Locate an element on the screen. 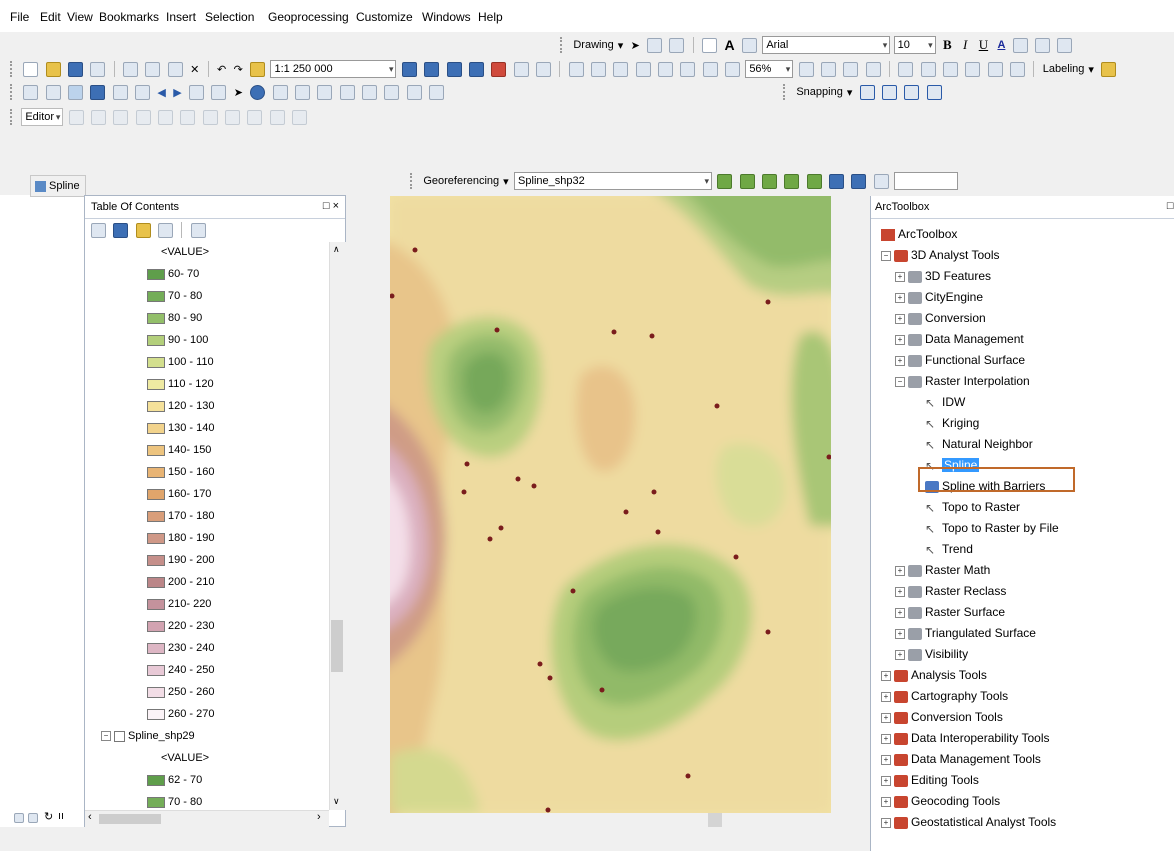 The width and height of the screenshot is (1174, 851). zoom-whole-page-icon is located at coordinates (677, 45).